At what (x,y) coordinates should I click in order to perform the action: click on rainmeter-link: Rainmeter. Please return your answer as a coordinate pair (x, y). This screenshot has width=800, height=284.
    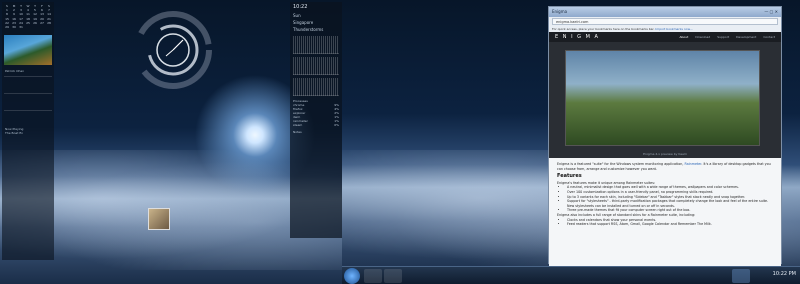
    Looking at the image, I should click on (693, 164).